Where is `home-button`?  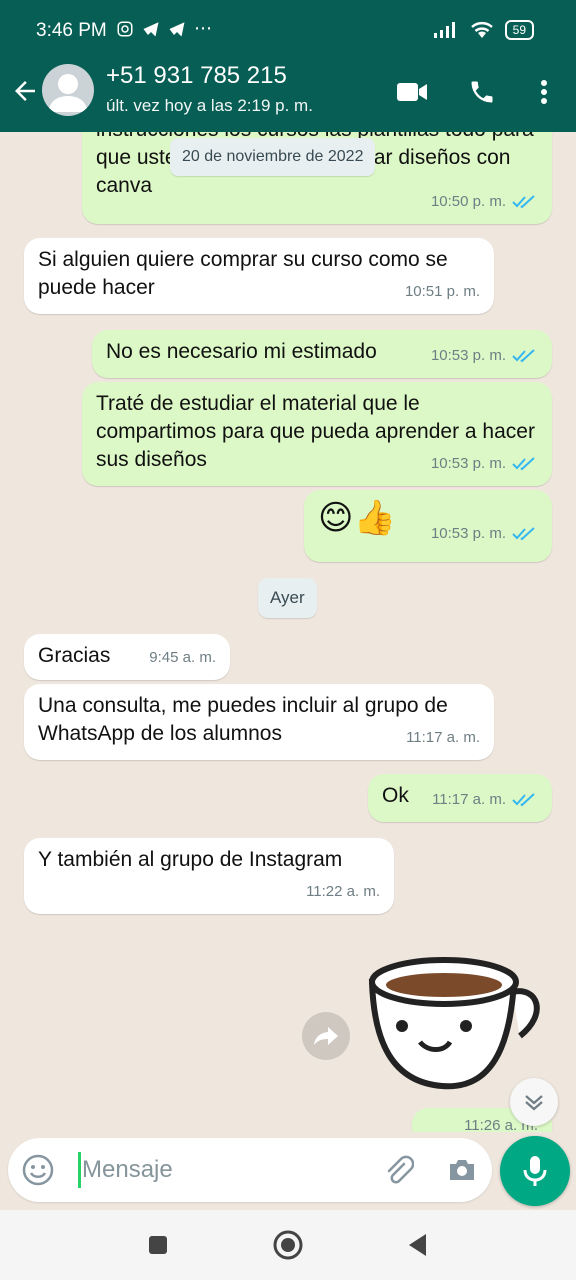 home-button is located at coordinates (288, 1245).